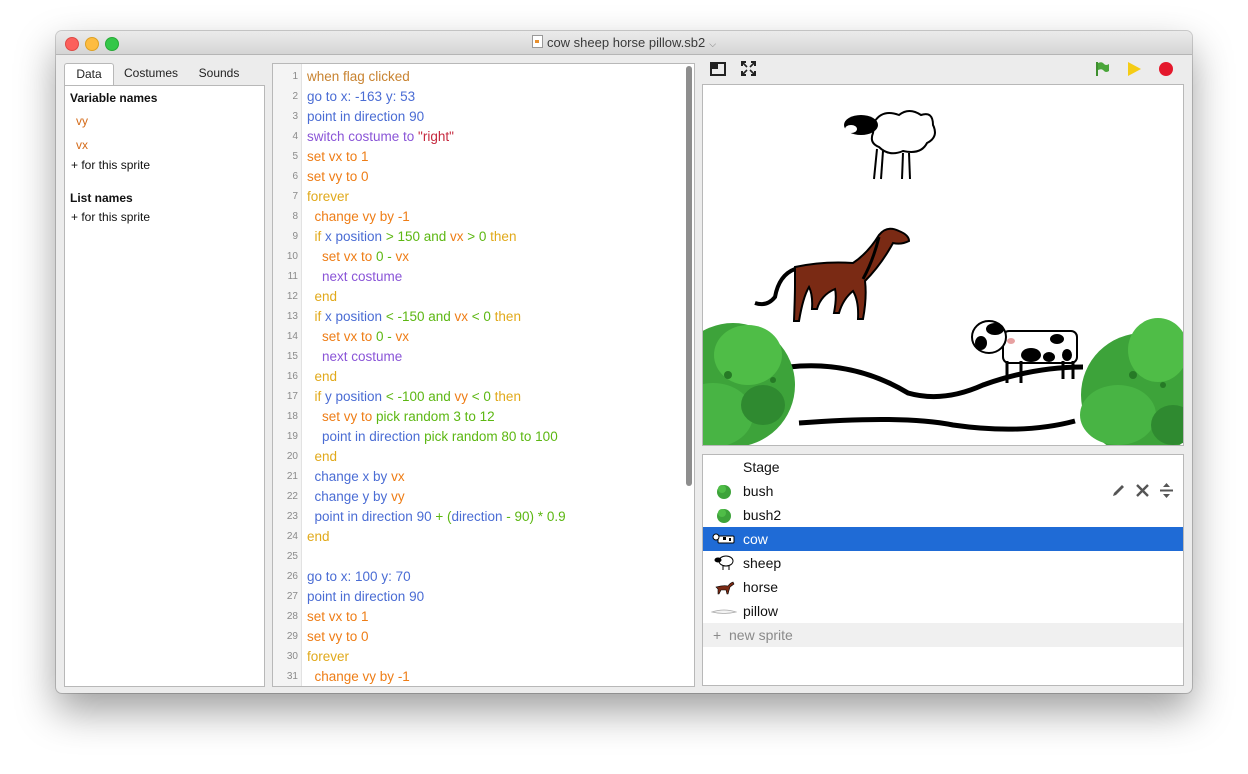  Describe the element at coordinates (936, 397) in the screenshot. I see `pillow-sprite` at that location.